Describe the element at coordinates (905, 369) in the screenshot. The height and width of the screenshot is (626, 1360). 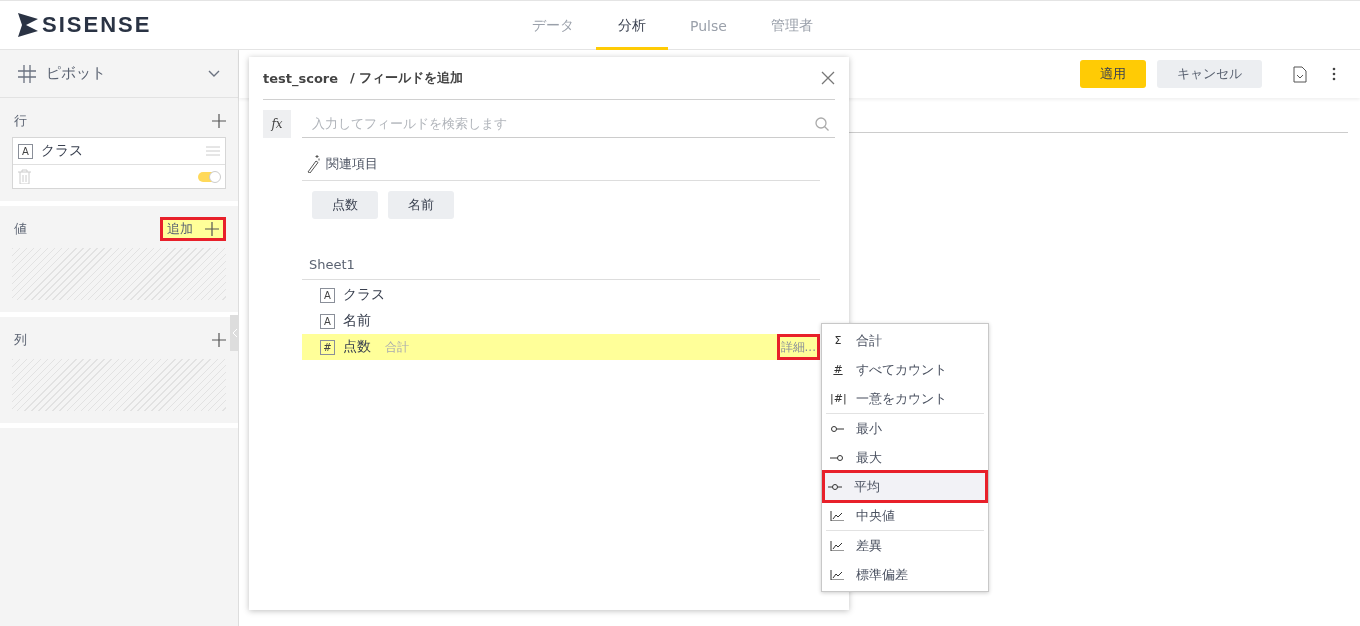
I see `menu-item: # すべてカウント` at that location.